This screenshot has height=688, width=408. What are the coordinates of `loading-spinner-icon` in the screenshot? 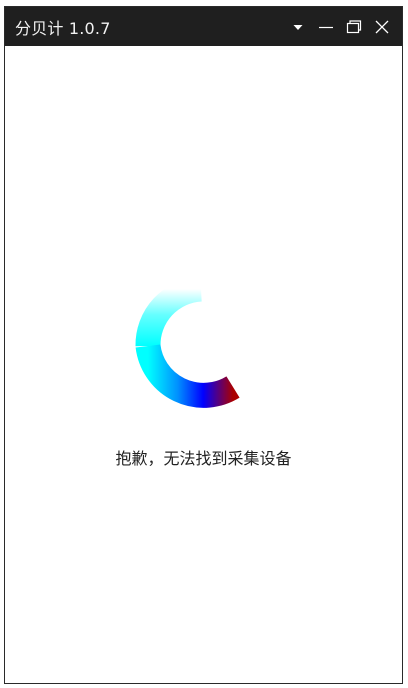 It's located at (187, 342).